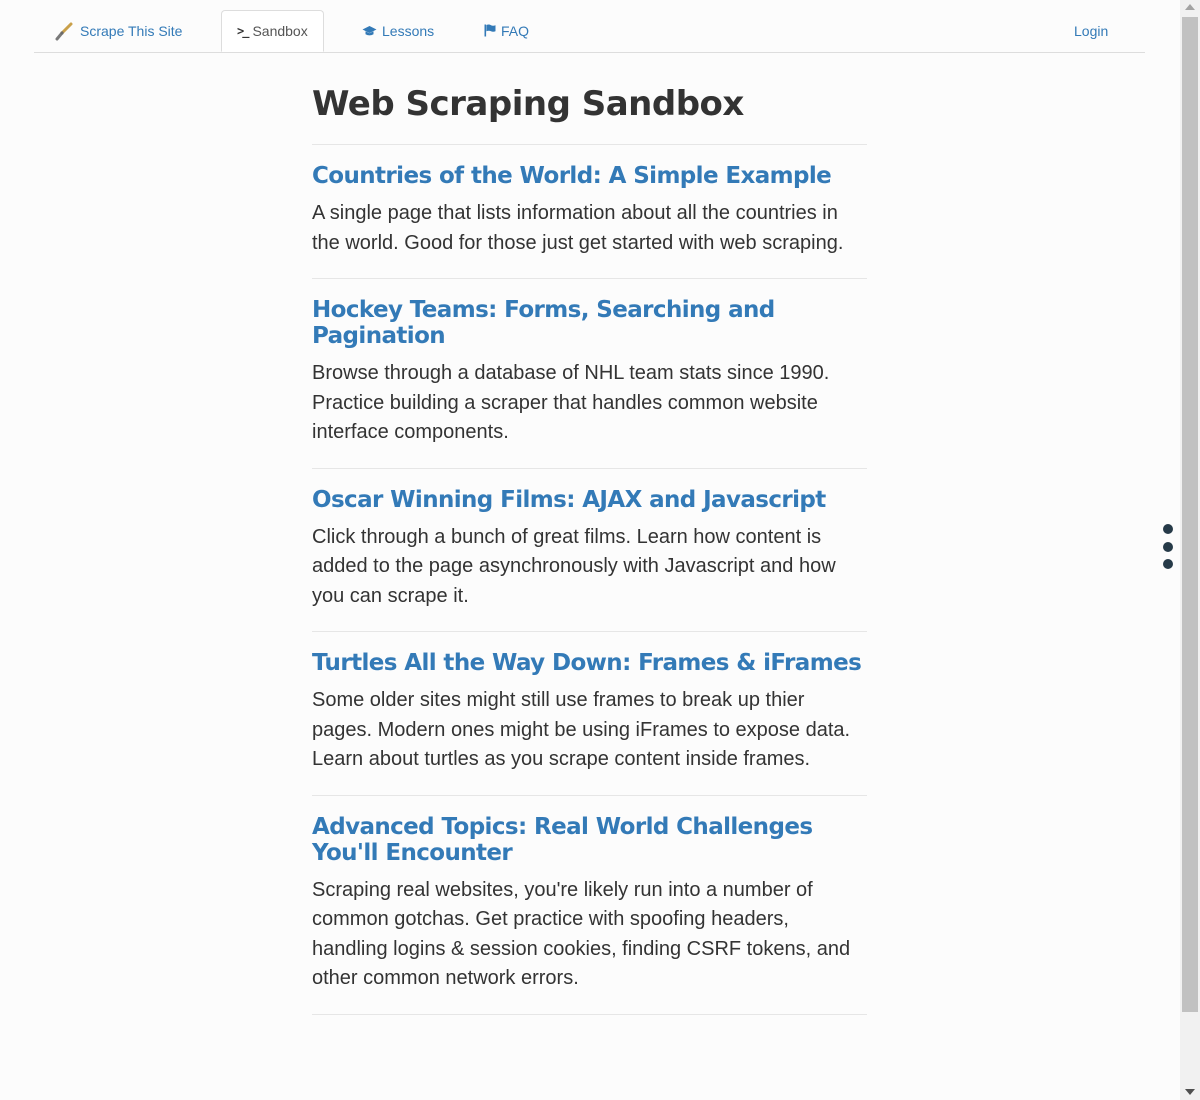  What do you see at coordinates (589, 176) in the screenshot?
I see `item-title-link: Countries of the World: A Simple Example` at bounding box center [589, 176].